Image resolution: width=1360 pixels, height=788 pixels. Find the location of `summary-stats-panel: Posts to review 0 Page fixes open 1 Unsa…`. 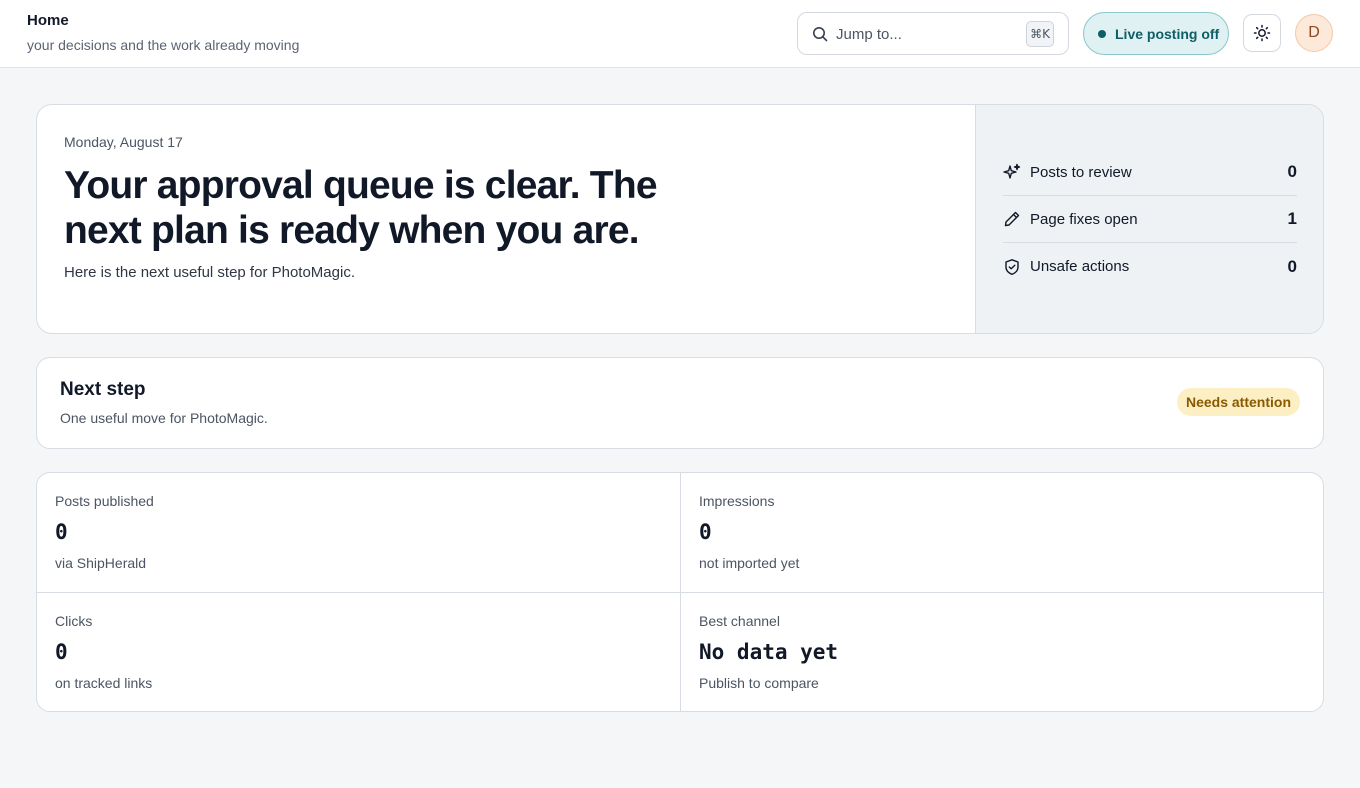

summary-stats-panel: Posts to review 0 Page fixes open 1 Unsa… is located at coordinates (1149, 219).